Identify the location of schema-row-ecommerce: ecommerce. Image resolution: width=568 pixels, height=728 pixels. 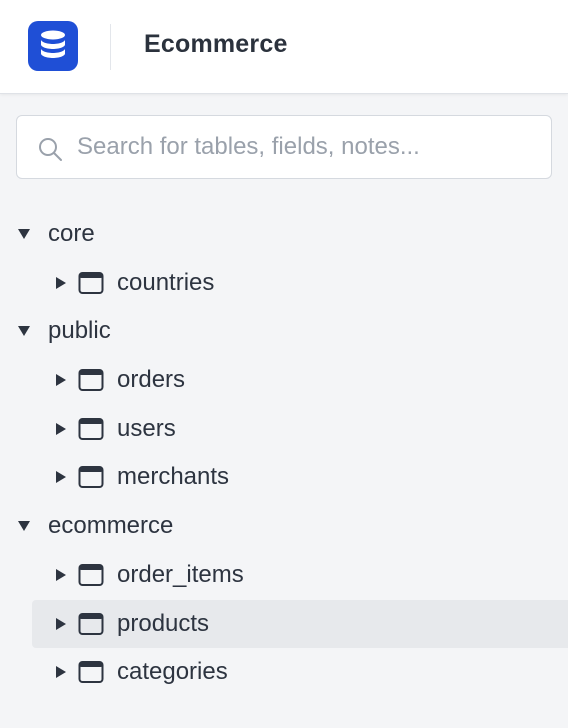
(284, 526).